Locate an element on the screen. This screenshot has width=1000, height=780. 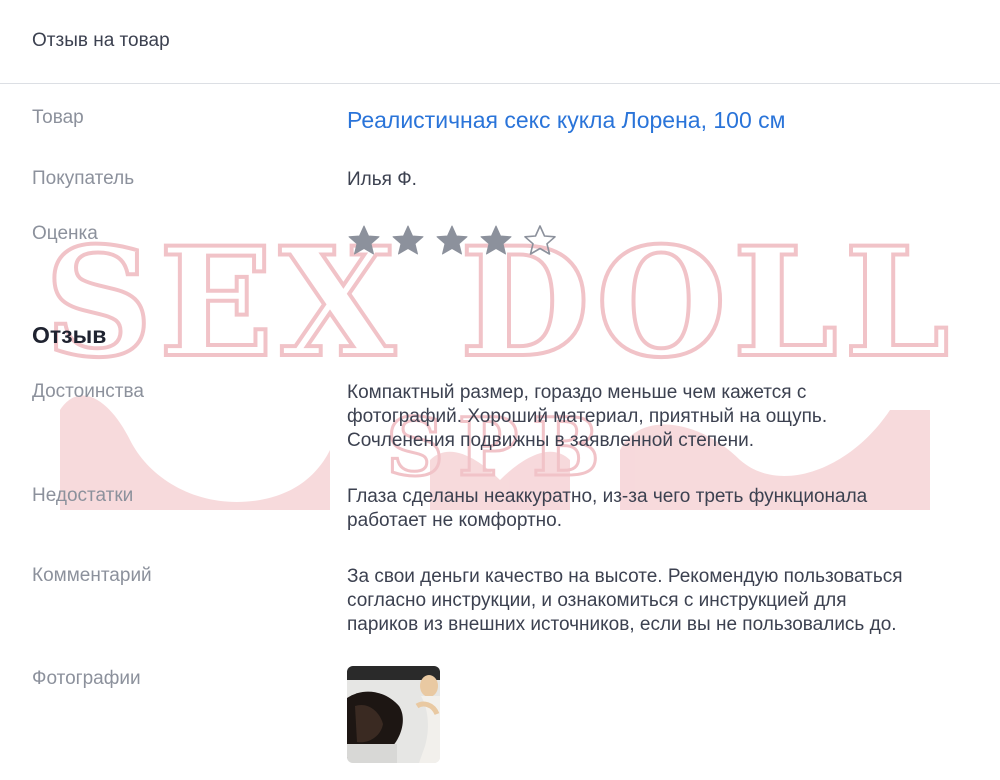
photo-image is located at coordinates (393, 714).